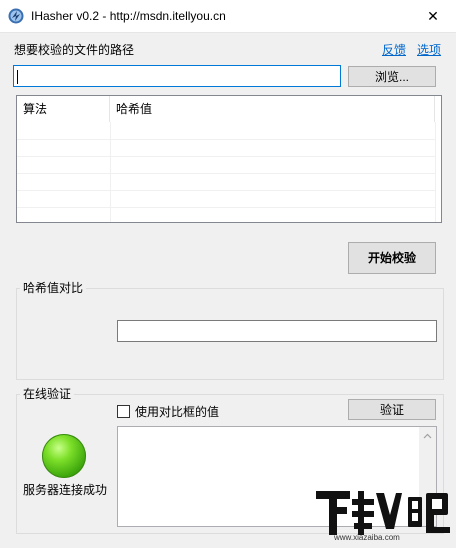 This screenshot has height=548, width=456. Describe the element at coordinates (392, 409) in the screenshot. I see `verify-button: 验证` at that location.